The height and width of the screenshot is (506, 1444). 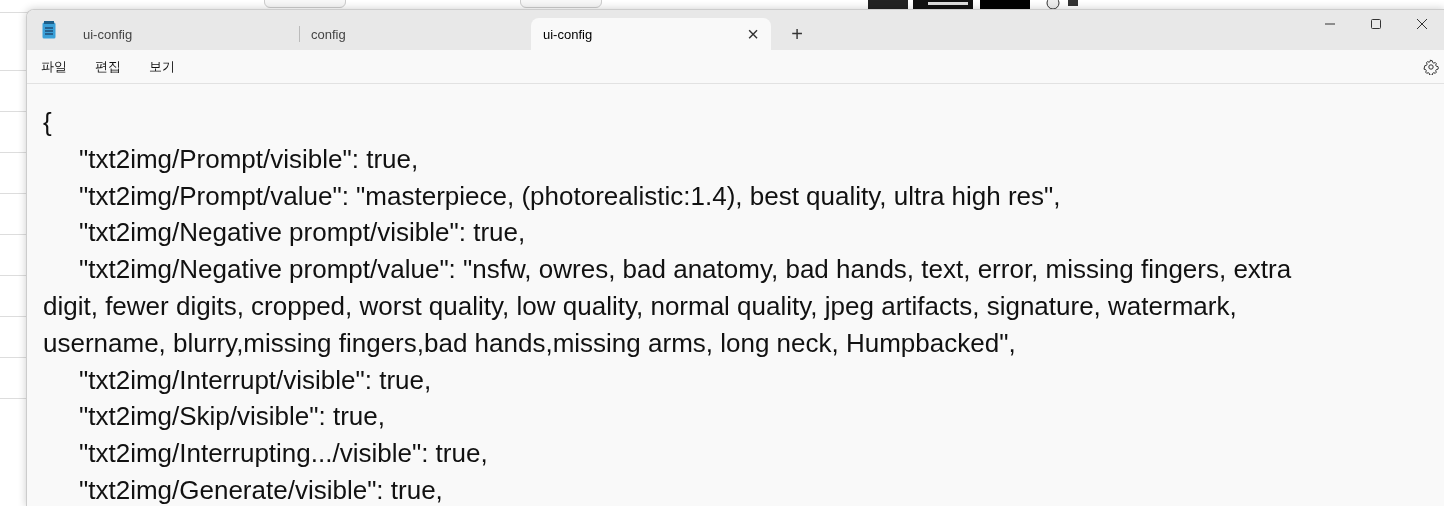 I want to click on tab: config, so click(x=413, y=34).